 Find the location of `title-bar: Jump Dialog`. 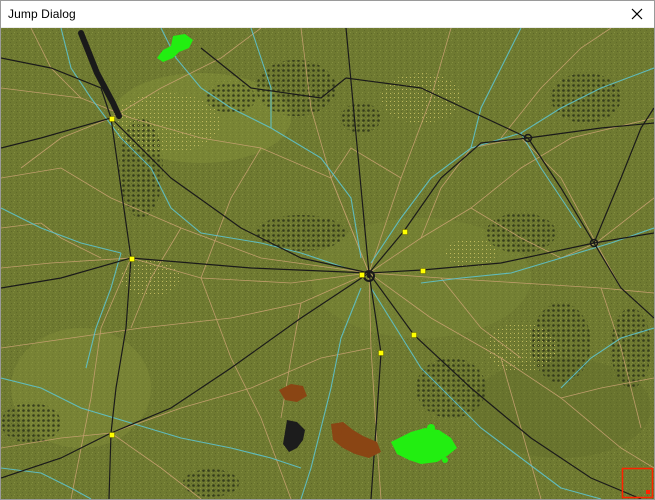

title-bar: Jump Dialog is located at coordinates (327, 14).